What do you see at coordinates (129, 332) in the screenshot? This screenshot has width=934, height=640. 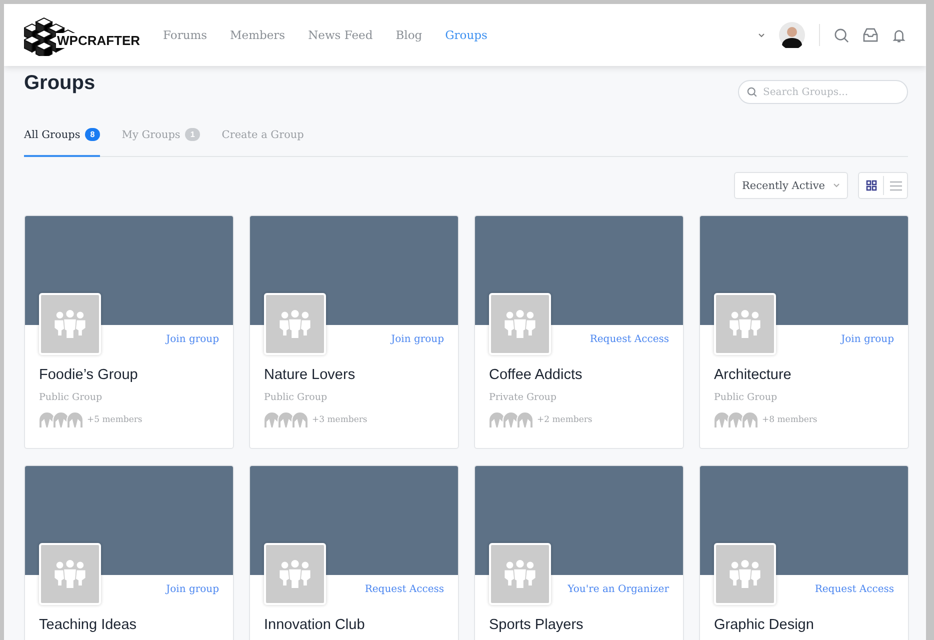 I see `group-card: Join group Foodie’s Group Public Group +5 members` at bounding box center [129, 332].